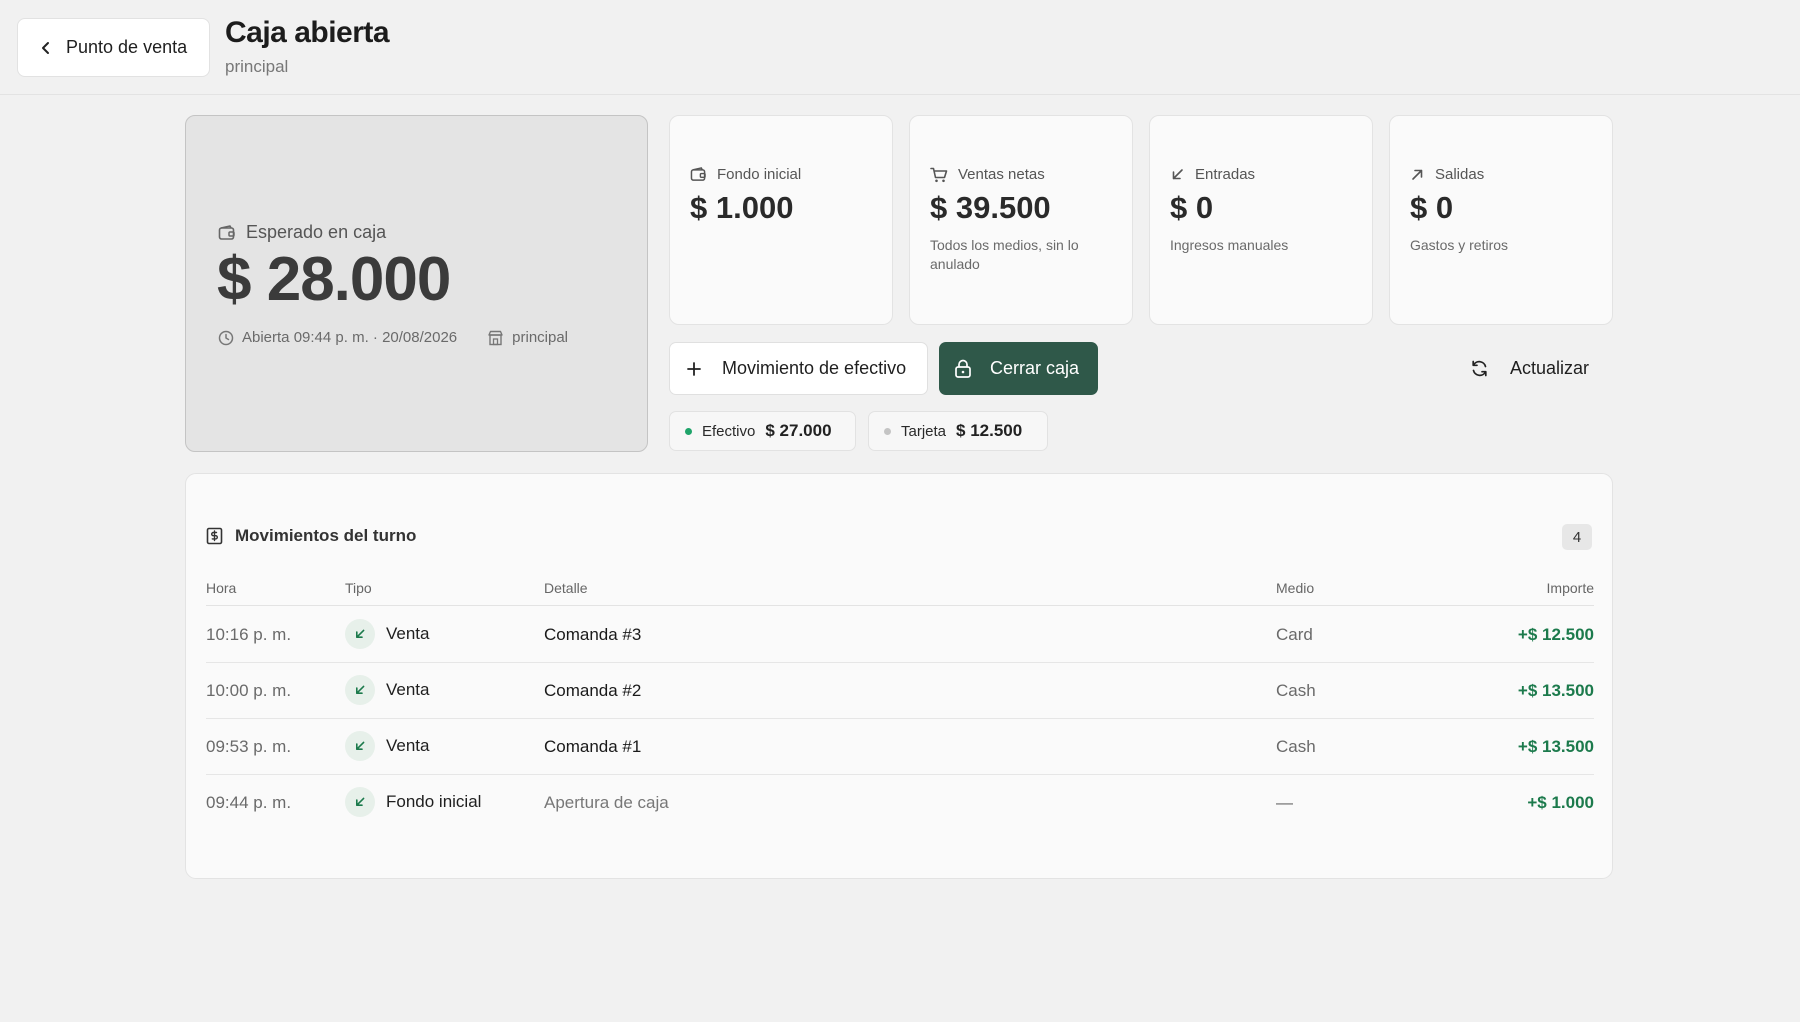 The width and height of the screenshot is (1800, 1022). I want to click on column-header-tipo: Tipo, so click(358, 588).